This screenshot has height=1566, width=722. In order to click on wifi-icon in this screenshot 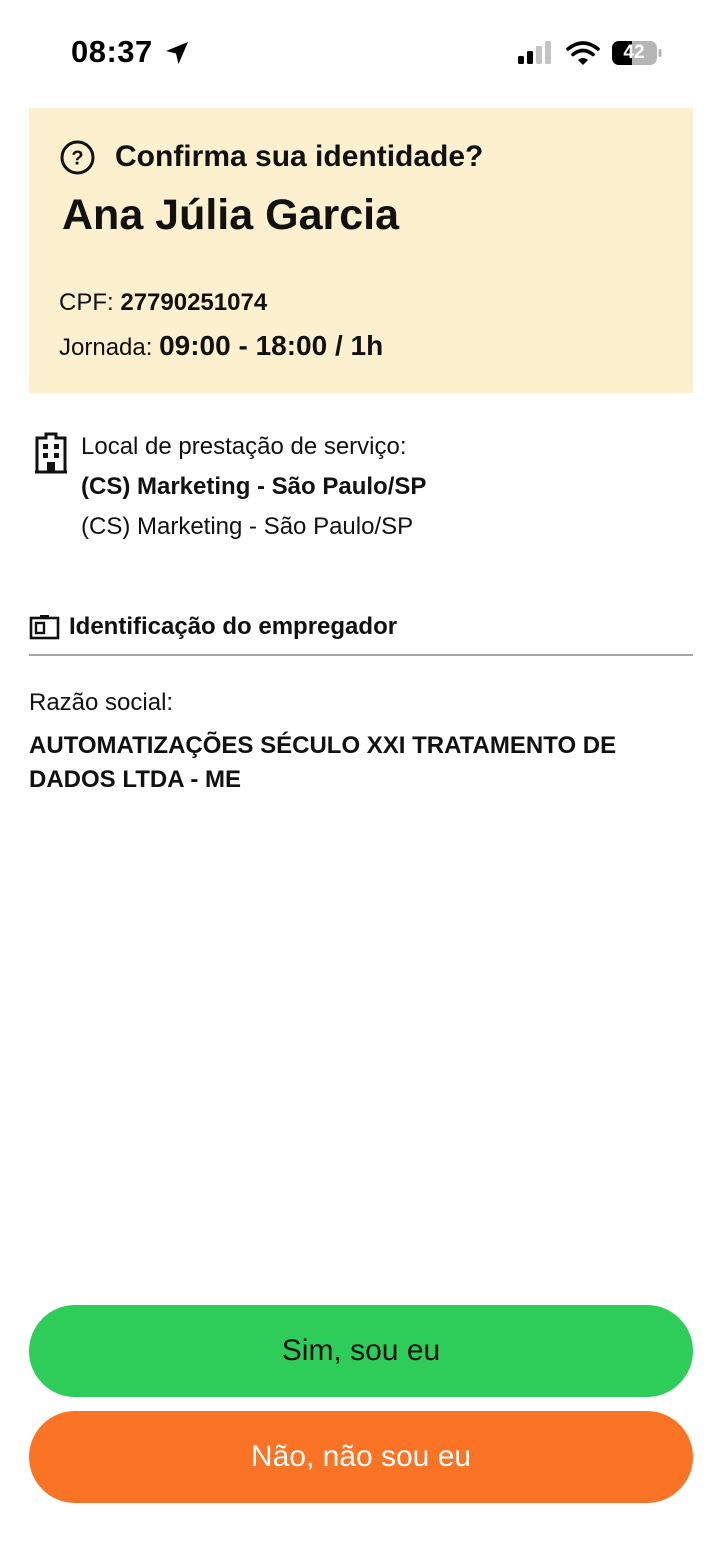, I will do `click(583, 53)`.